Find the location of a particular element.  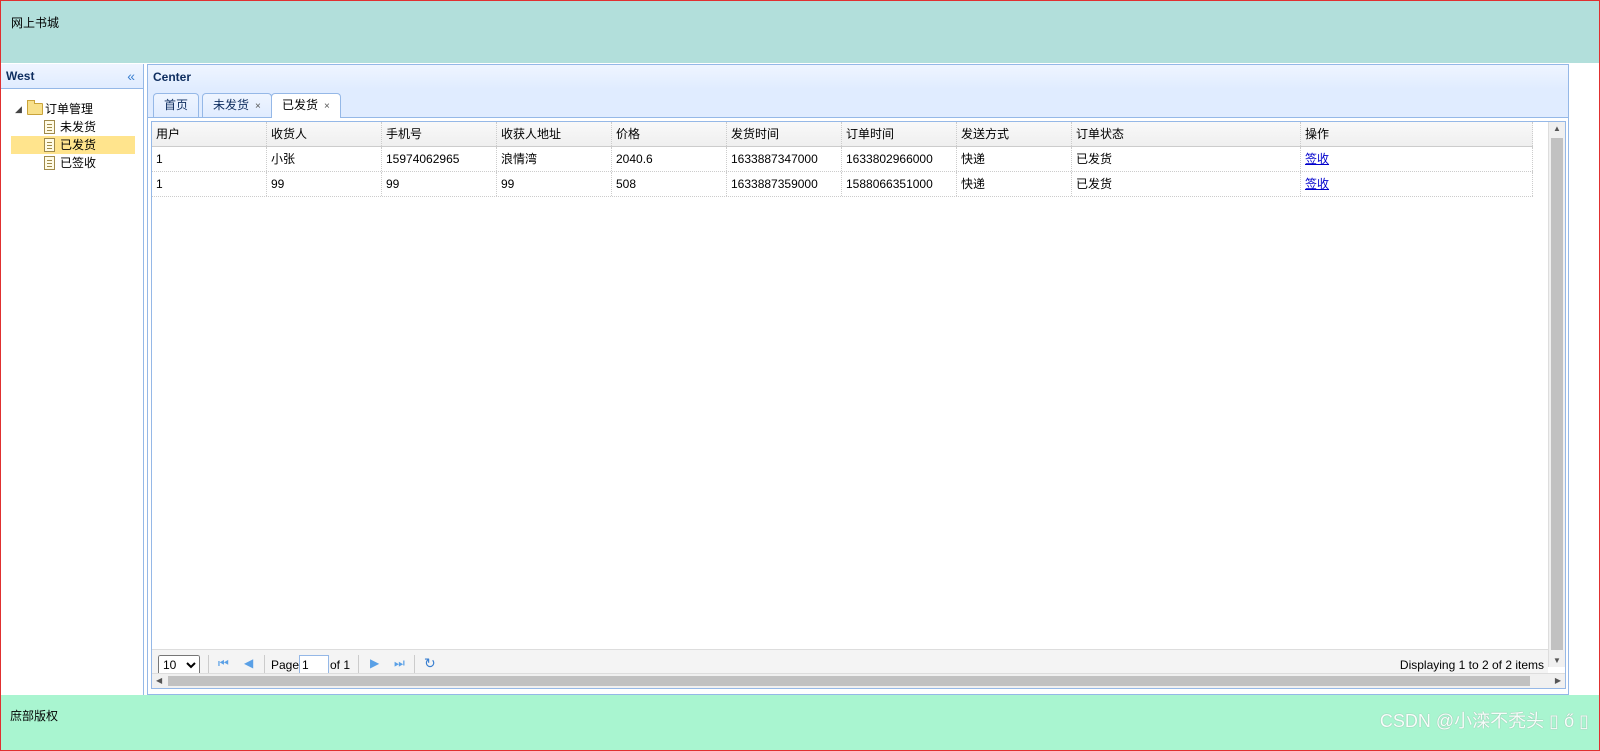

tree-node-label: 已签收 is located at coordinates (78, 163).